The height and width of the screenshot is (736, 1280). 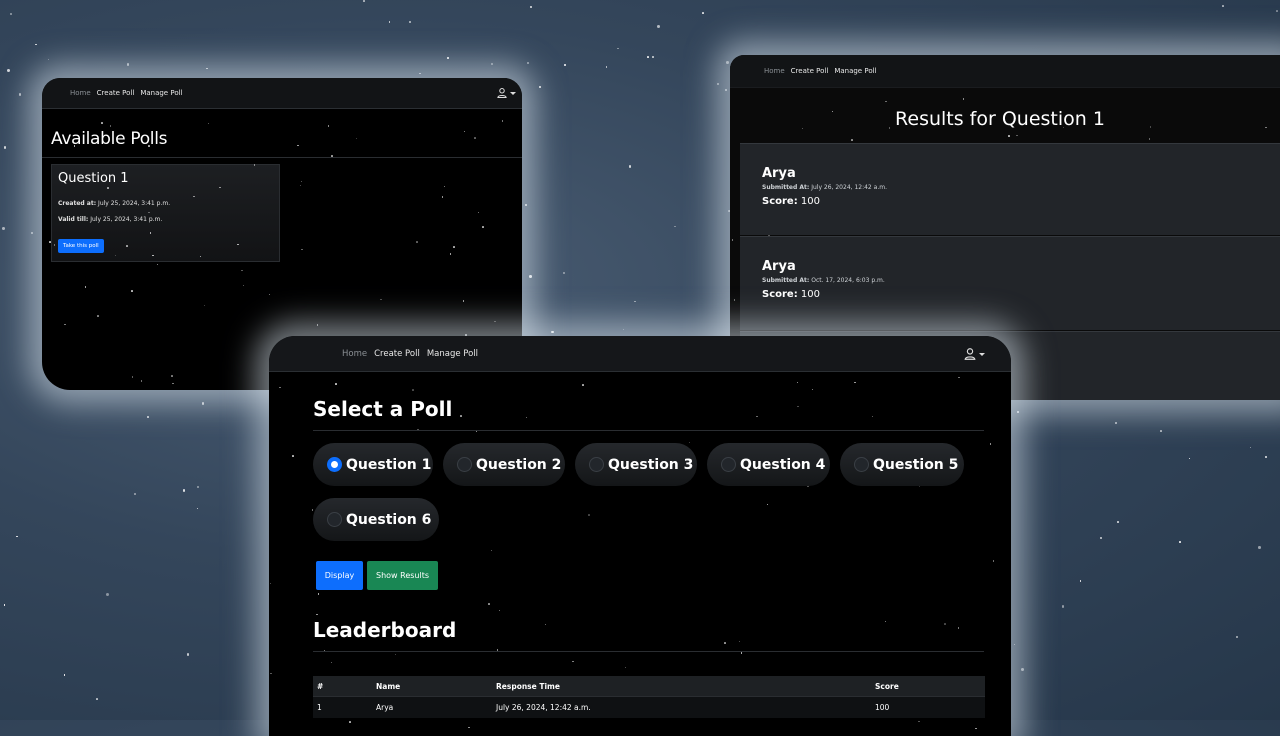 What do you see at coordinates (81, 246) in the screenshot?
I see `take-poll-button: Take this poll` at bounding box center [81, 246].